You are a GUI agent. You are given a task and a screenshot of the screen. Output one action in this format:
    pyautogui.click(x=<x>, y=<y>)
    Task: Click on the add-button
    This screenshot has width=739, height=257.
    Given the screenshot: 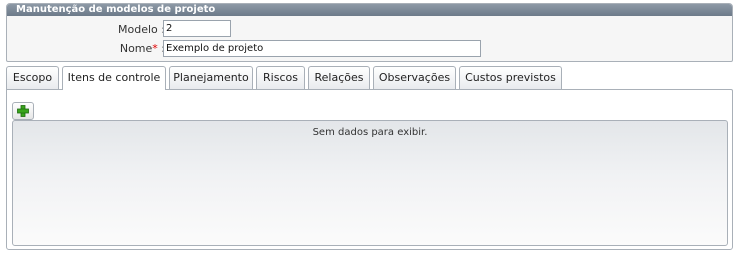 What is the action you would take?
    pyautogui.click(x=23, y=111)
    